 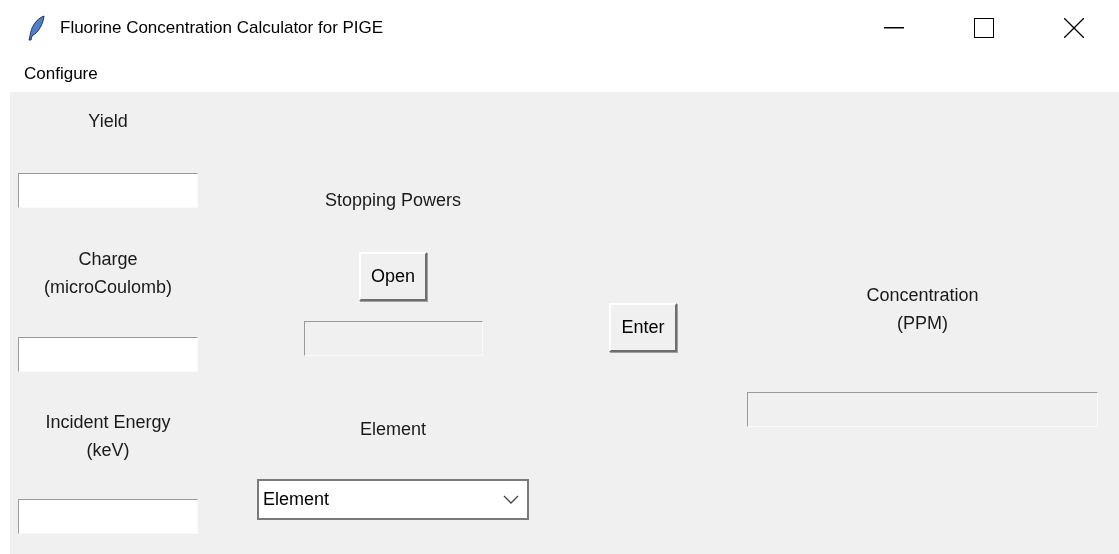 I want to click on open-button: Open, so click(x=392, y=276).